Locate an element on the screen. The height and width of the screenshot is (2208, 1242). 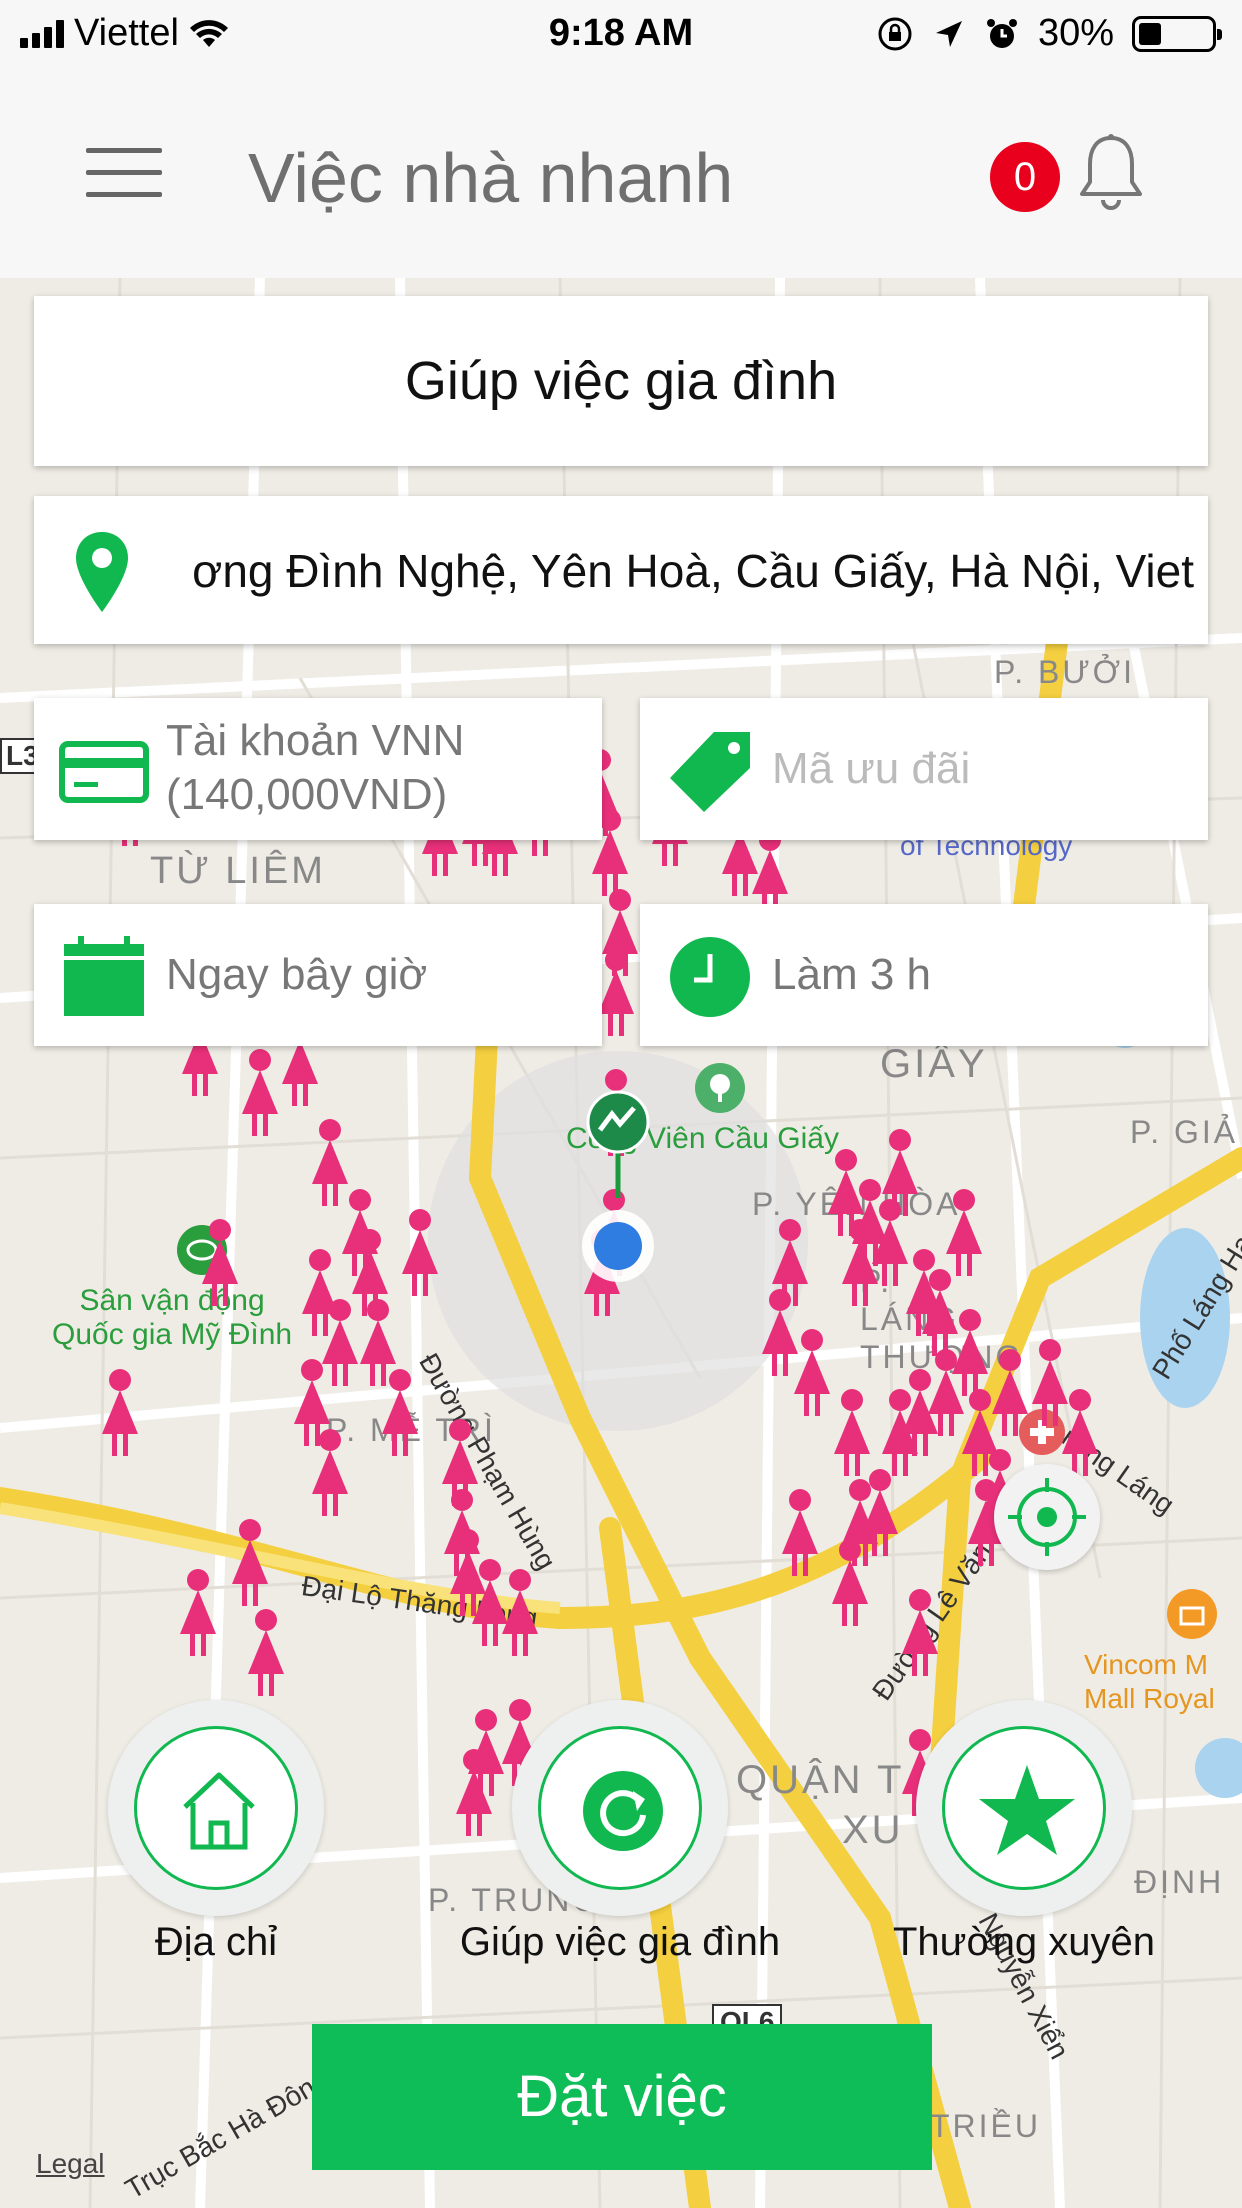
rotation-lock-icon is located at coordinates (895, 33).